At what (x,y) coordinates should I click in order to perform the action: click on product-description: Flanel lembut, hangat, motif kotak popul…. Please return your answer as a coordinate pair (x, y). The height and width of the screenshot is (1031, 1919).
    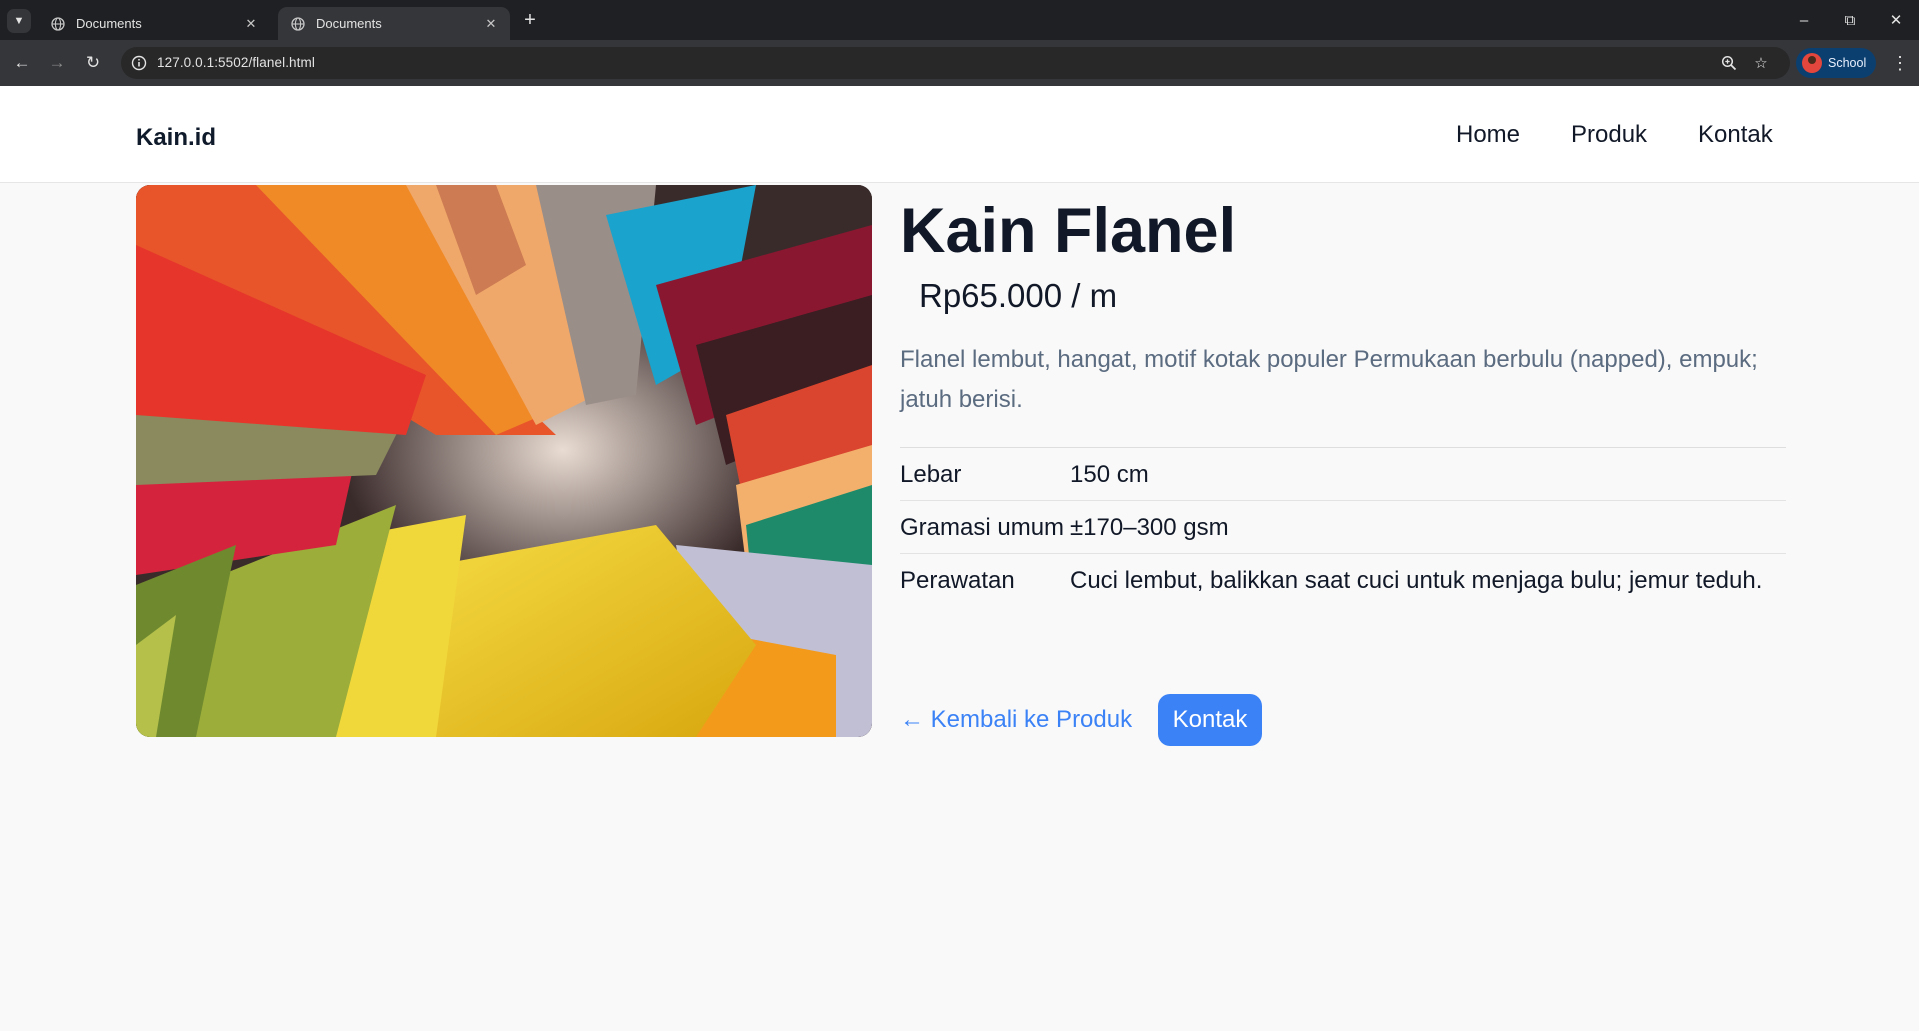
    Looking at the image, I should click on (1329, 379).